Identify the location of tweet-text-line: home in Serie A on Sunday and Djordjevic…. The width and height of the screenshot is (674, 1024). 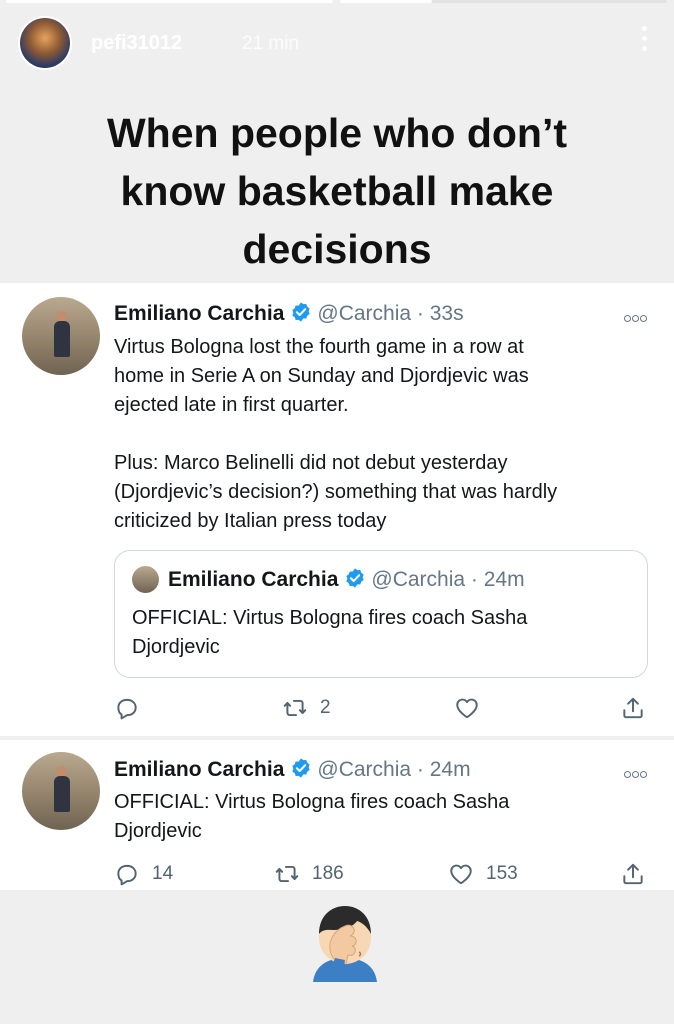
(321, 376).